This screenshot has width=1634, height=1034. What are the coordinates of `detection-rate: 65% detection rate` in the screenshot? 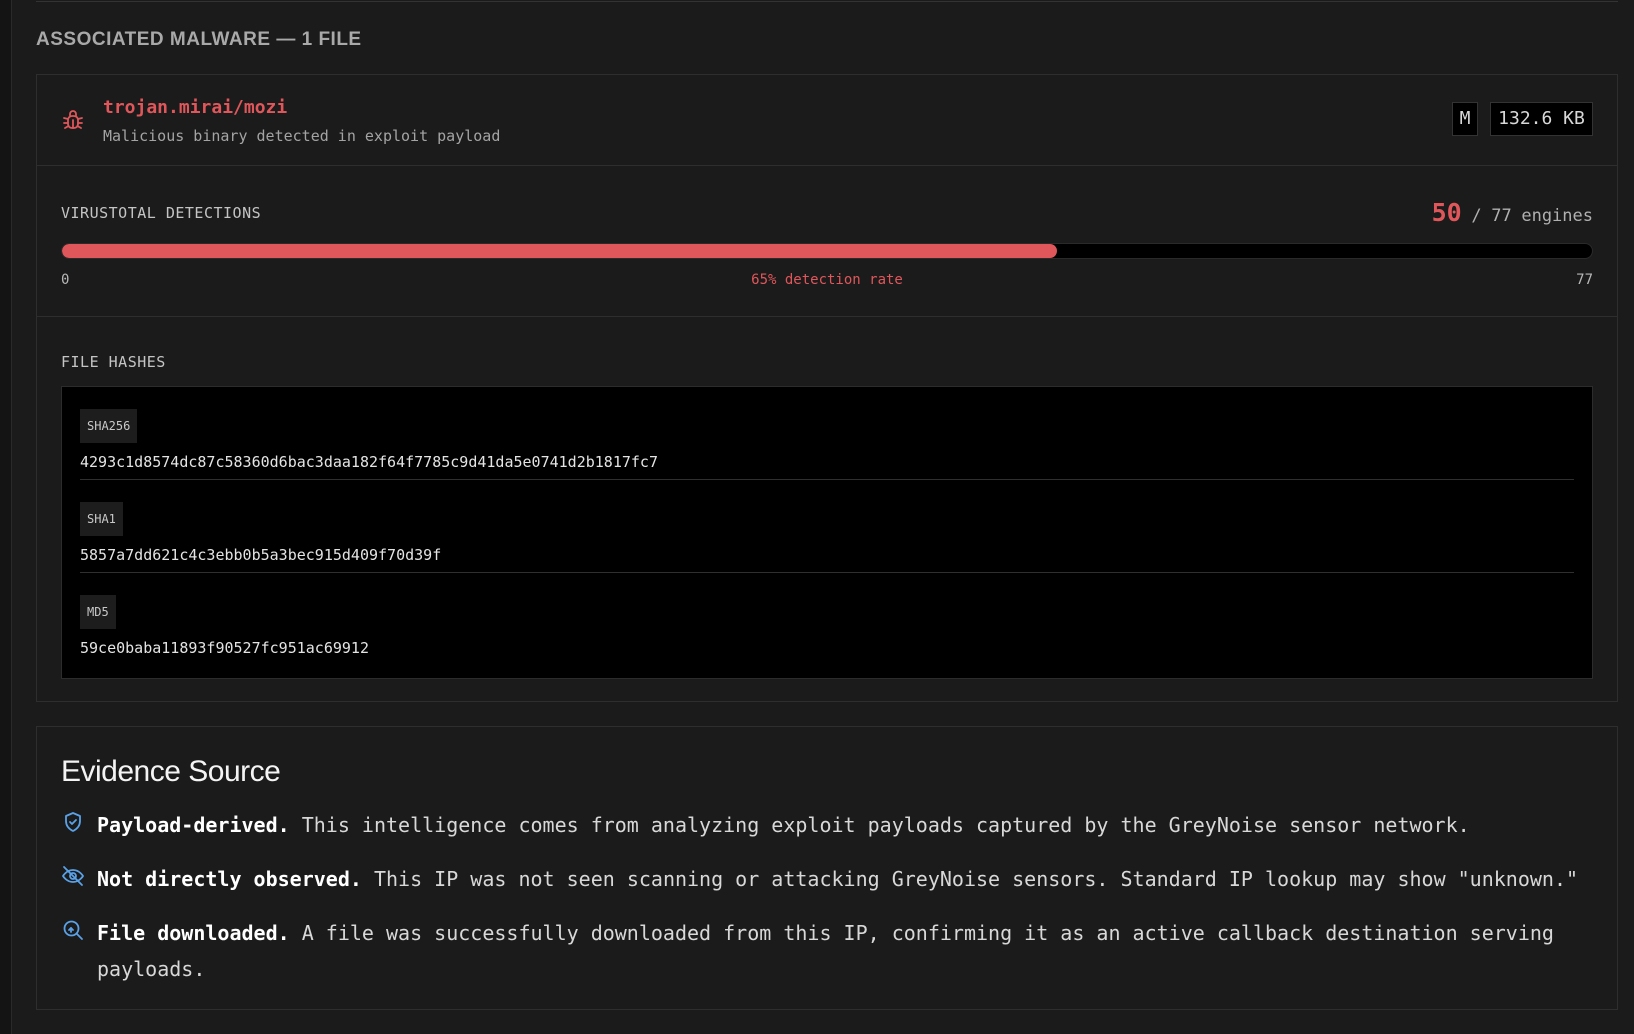 It's located at (827, 280).